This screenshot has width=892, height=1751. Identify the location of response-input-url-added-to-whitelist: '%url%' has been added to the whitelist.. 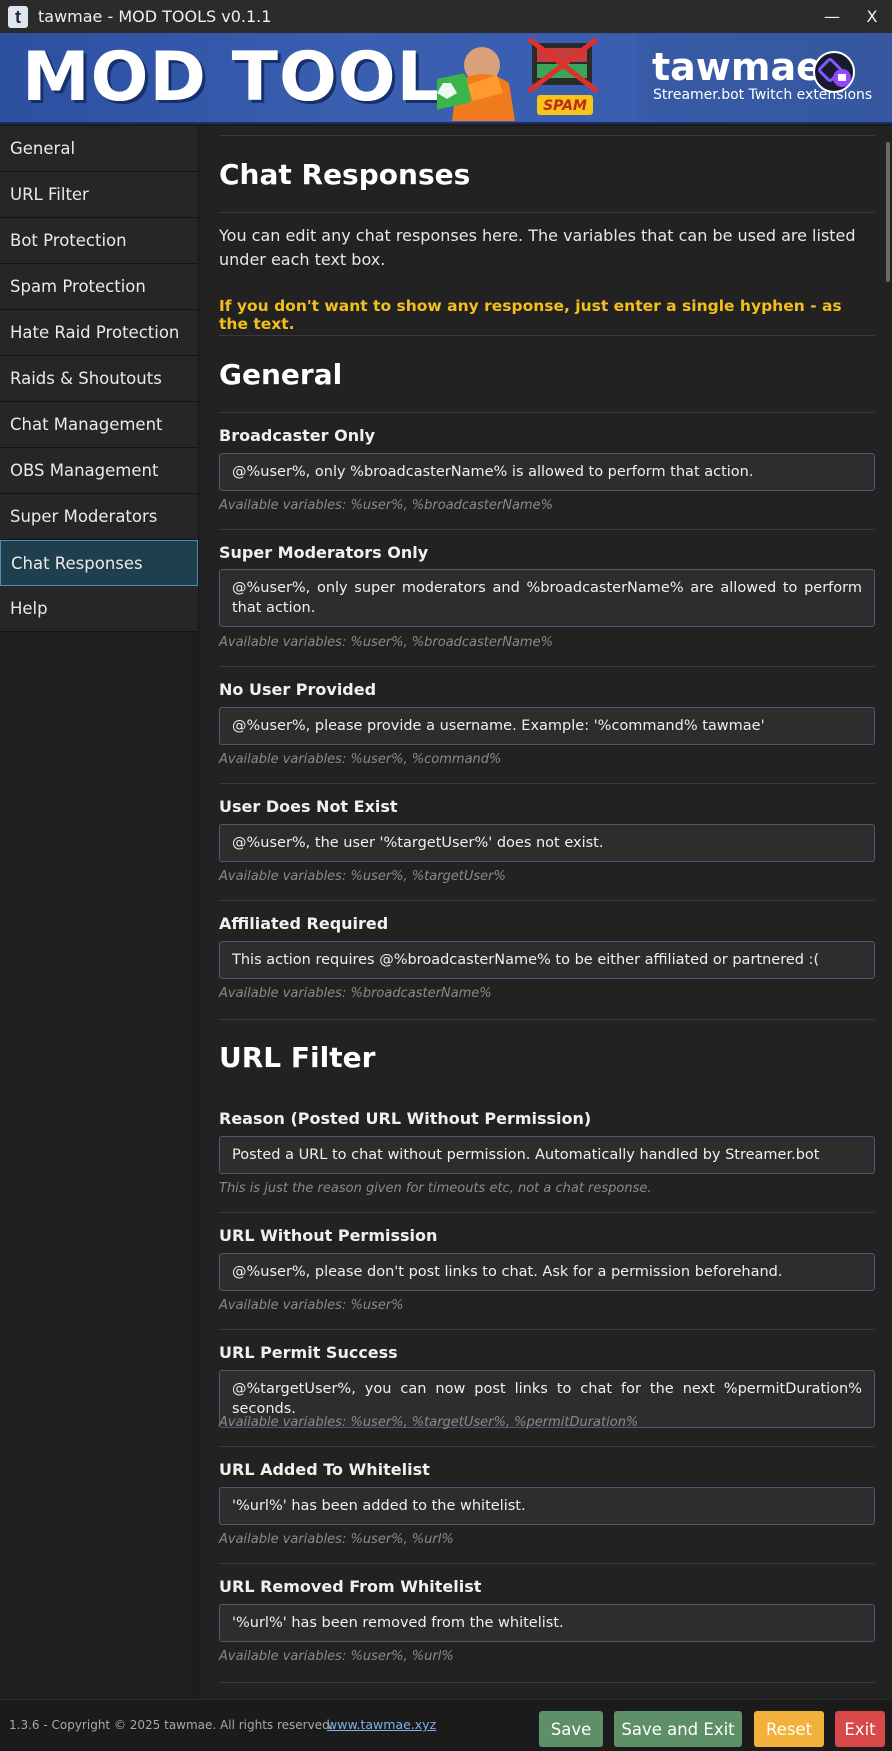
(547, 1506).